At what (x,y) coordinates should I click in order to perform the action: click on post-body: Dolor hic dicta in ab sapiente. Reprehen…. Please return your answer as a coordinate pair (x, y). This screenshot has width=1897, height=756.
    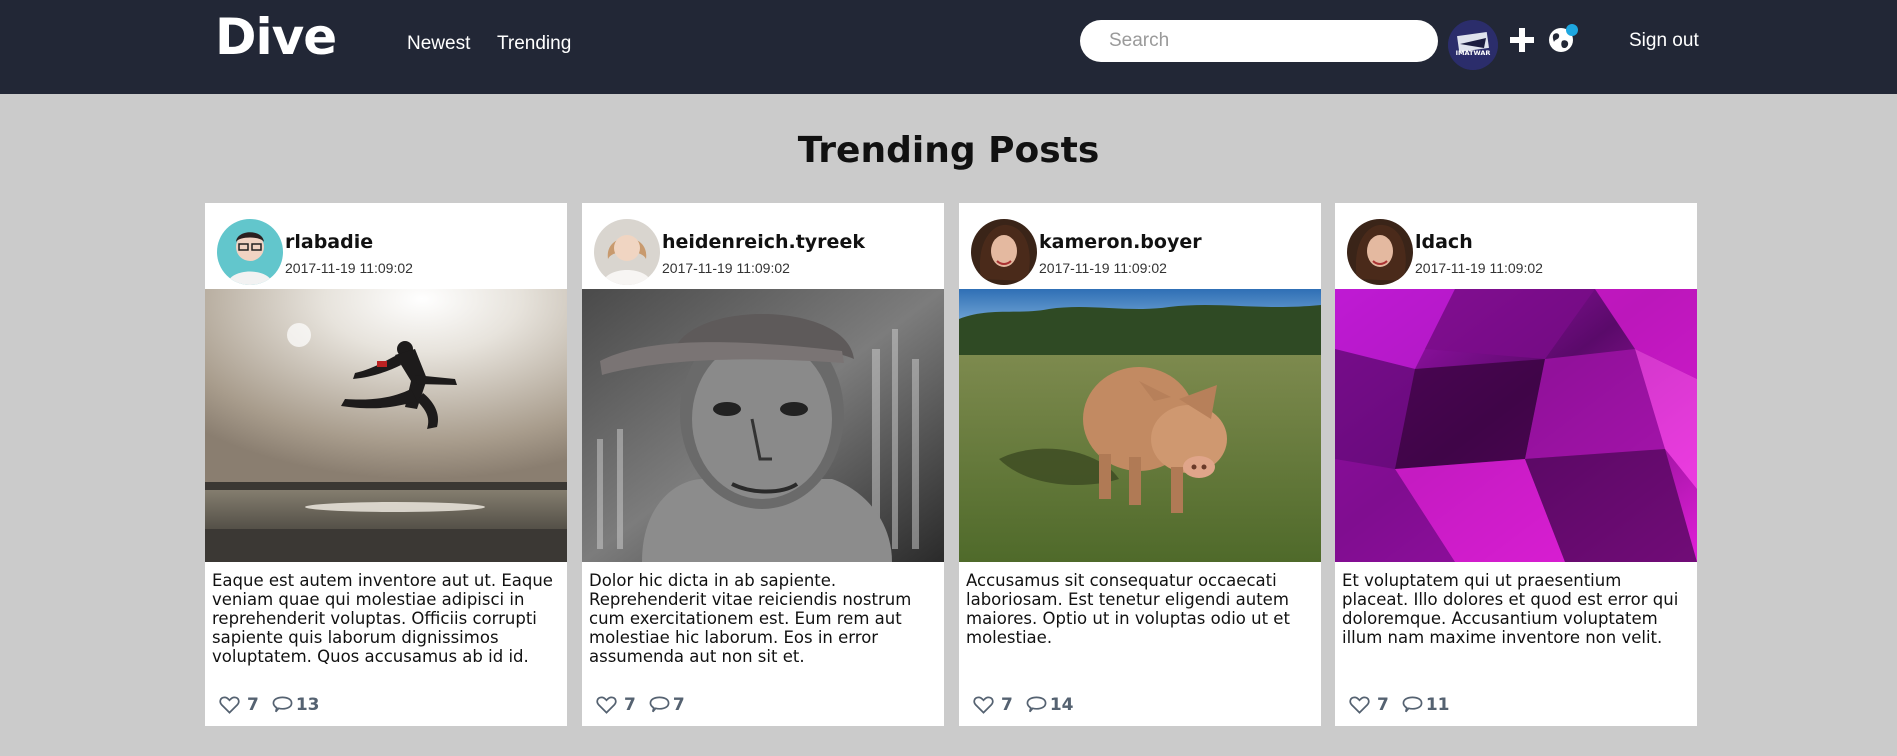
    Looking at the image, I should click on (750, 618).